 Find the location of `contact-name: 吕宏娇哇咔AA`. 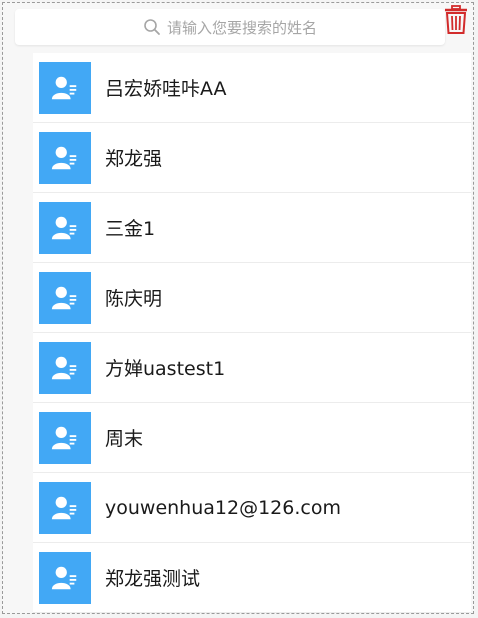

contact-name: 吕宏娇哇咔AA is located at coordinates (166, 89).